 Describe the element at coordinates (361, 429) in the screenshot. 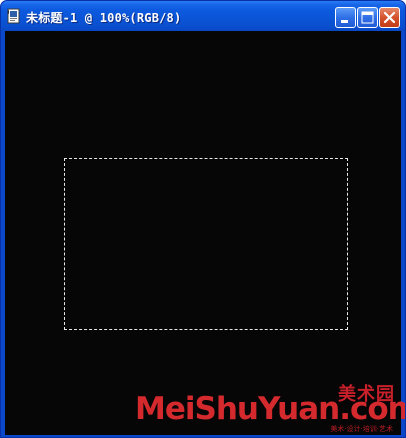

I see `watermark-tagline: 美术·设计·培训·艺术` at that location.